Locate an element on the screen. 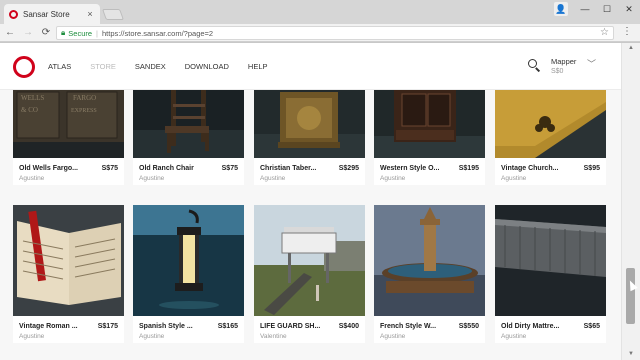 The width and height of the screenshot is (640, 360). product-price: S$175 is located at coordinates (107, 326).